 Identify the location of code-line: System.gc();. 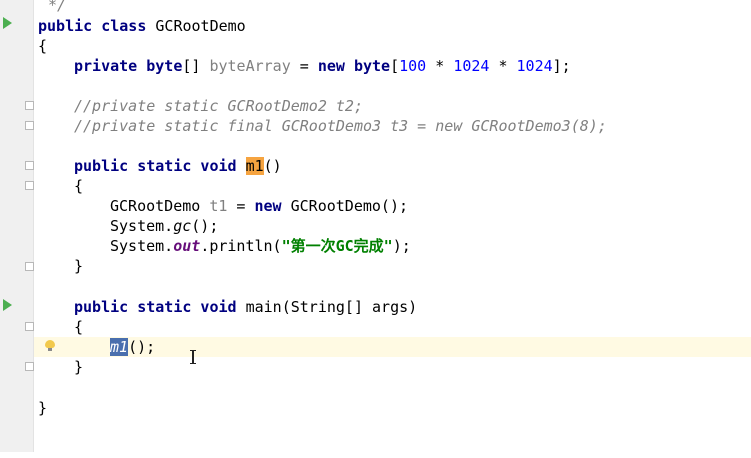
(392, 226).